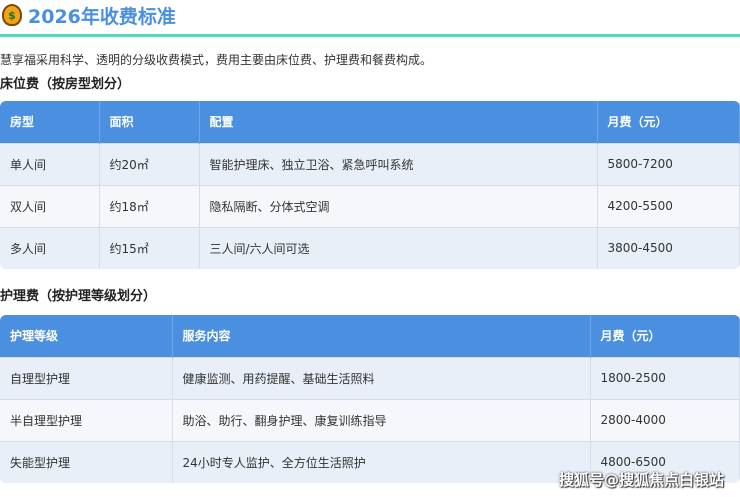  I want to click on care-fee-heading: 护理费（按护理等级划分）, so click(78, 296).